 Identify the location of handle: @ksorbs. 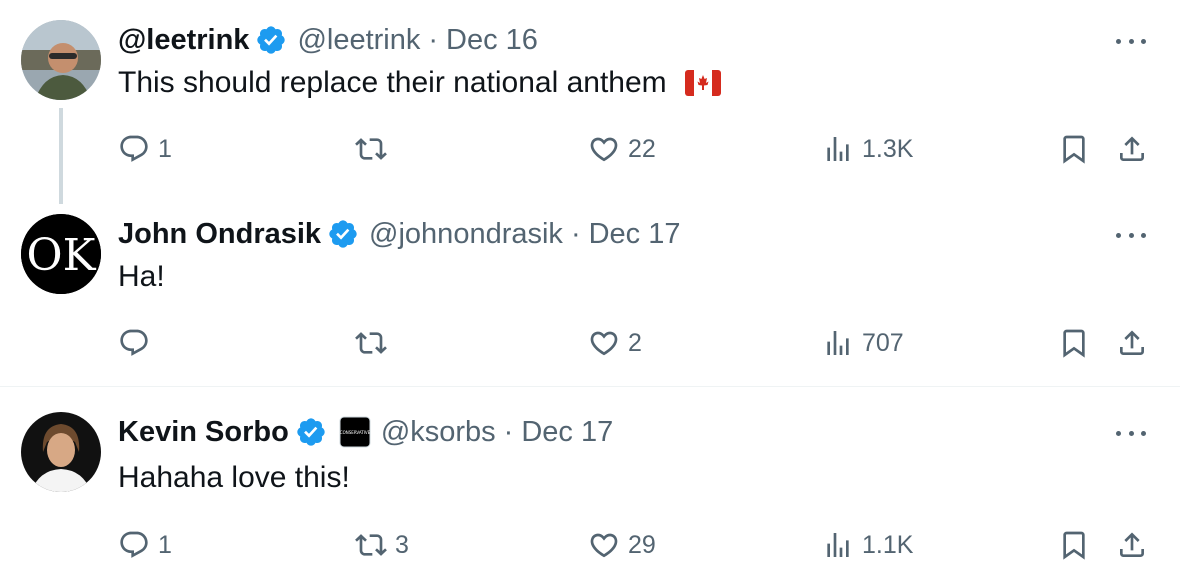
(438, 432).